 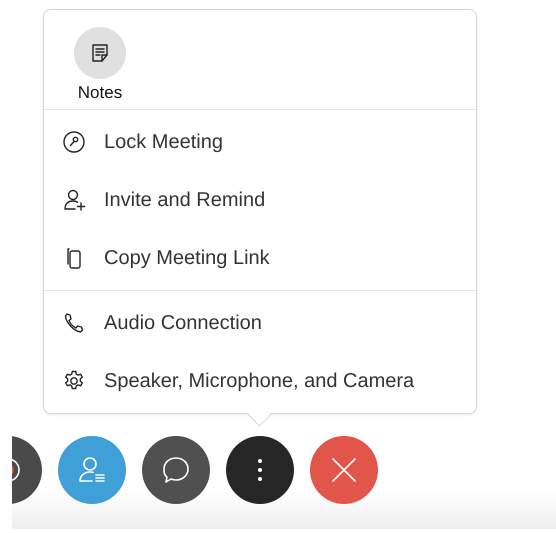 What do you see at coordinates (260, 142) in the screenshot?
I see `menu-item: Lock Meeting` at bounding box center [260, 142].